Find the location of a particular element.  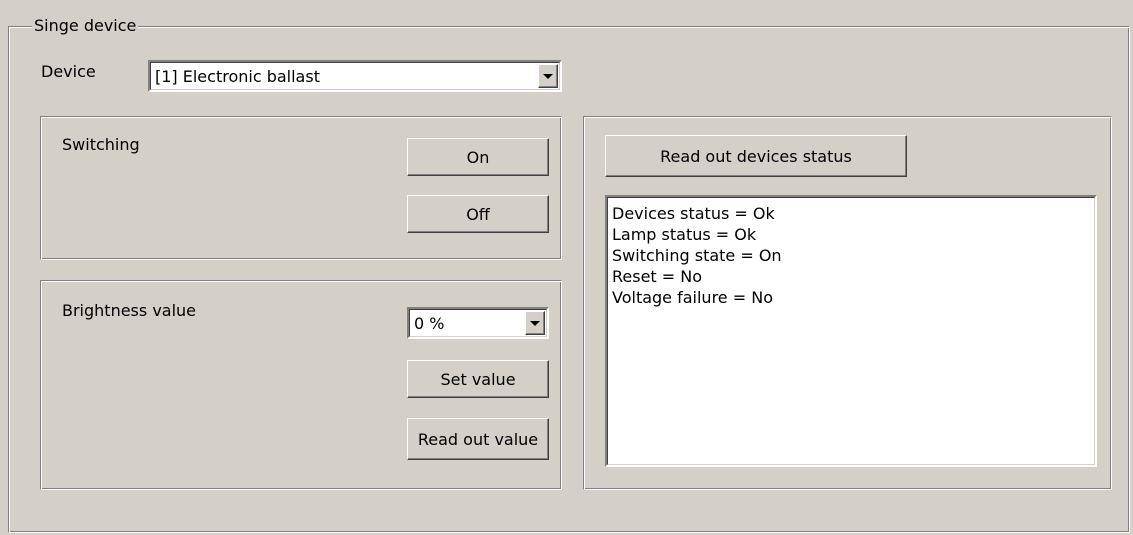

status-line-voltage: Voltage failure = No is located at coordinates (692, 297).